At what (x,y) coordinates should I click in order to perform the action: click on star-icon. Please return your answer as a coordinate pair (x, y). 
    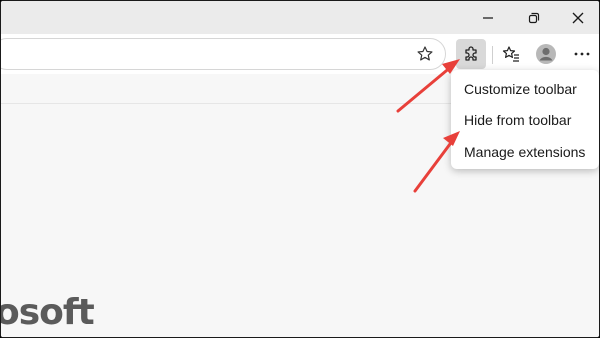
    Looking at the image, I should click on (425, 53).